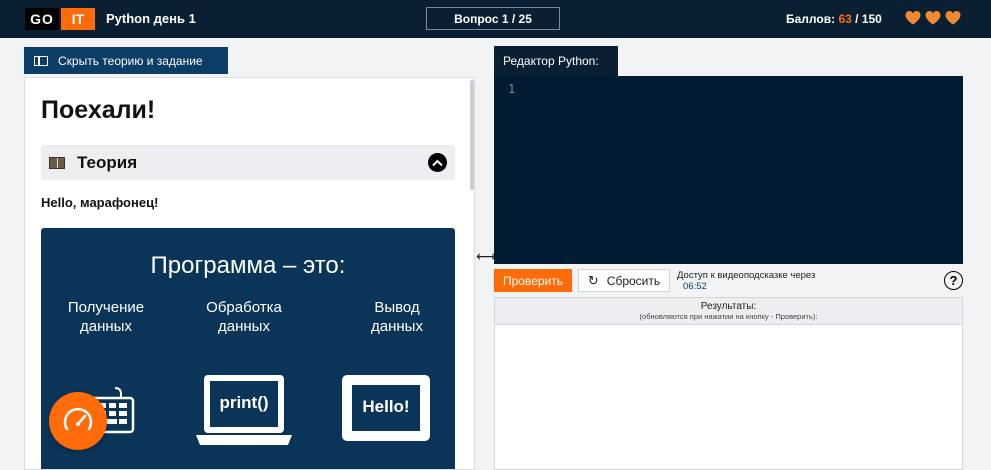 The height and width of the screenshot is (470, 991). I want to click on laptop-icon: print(), so click(244, 410).